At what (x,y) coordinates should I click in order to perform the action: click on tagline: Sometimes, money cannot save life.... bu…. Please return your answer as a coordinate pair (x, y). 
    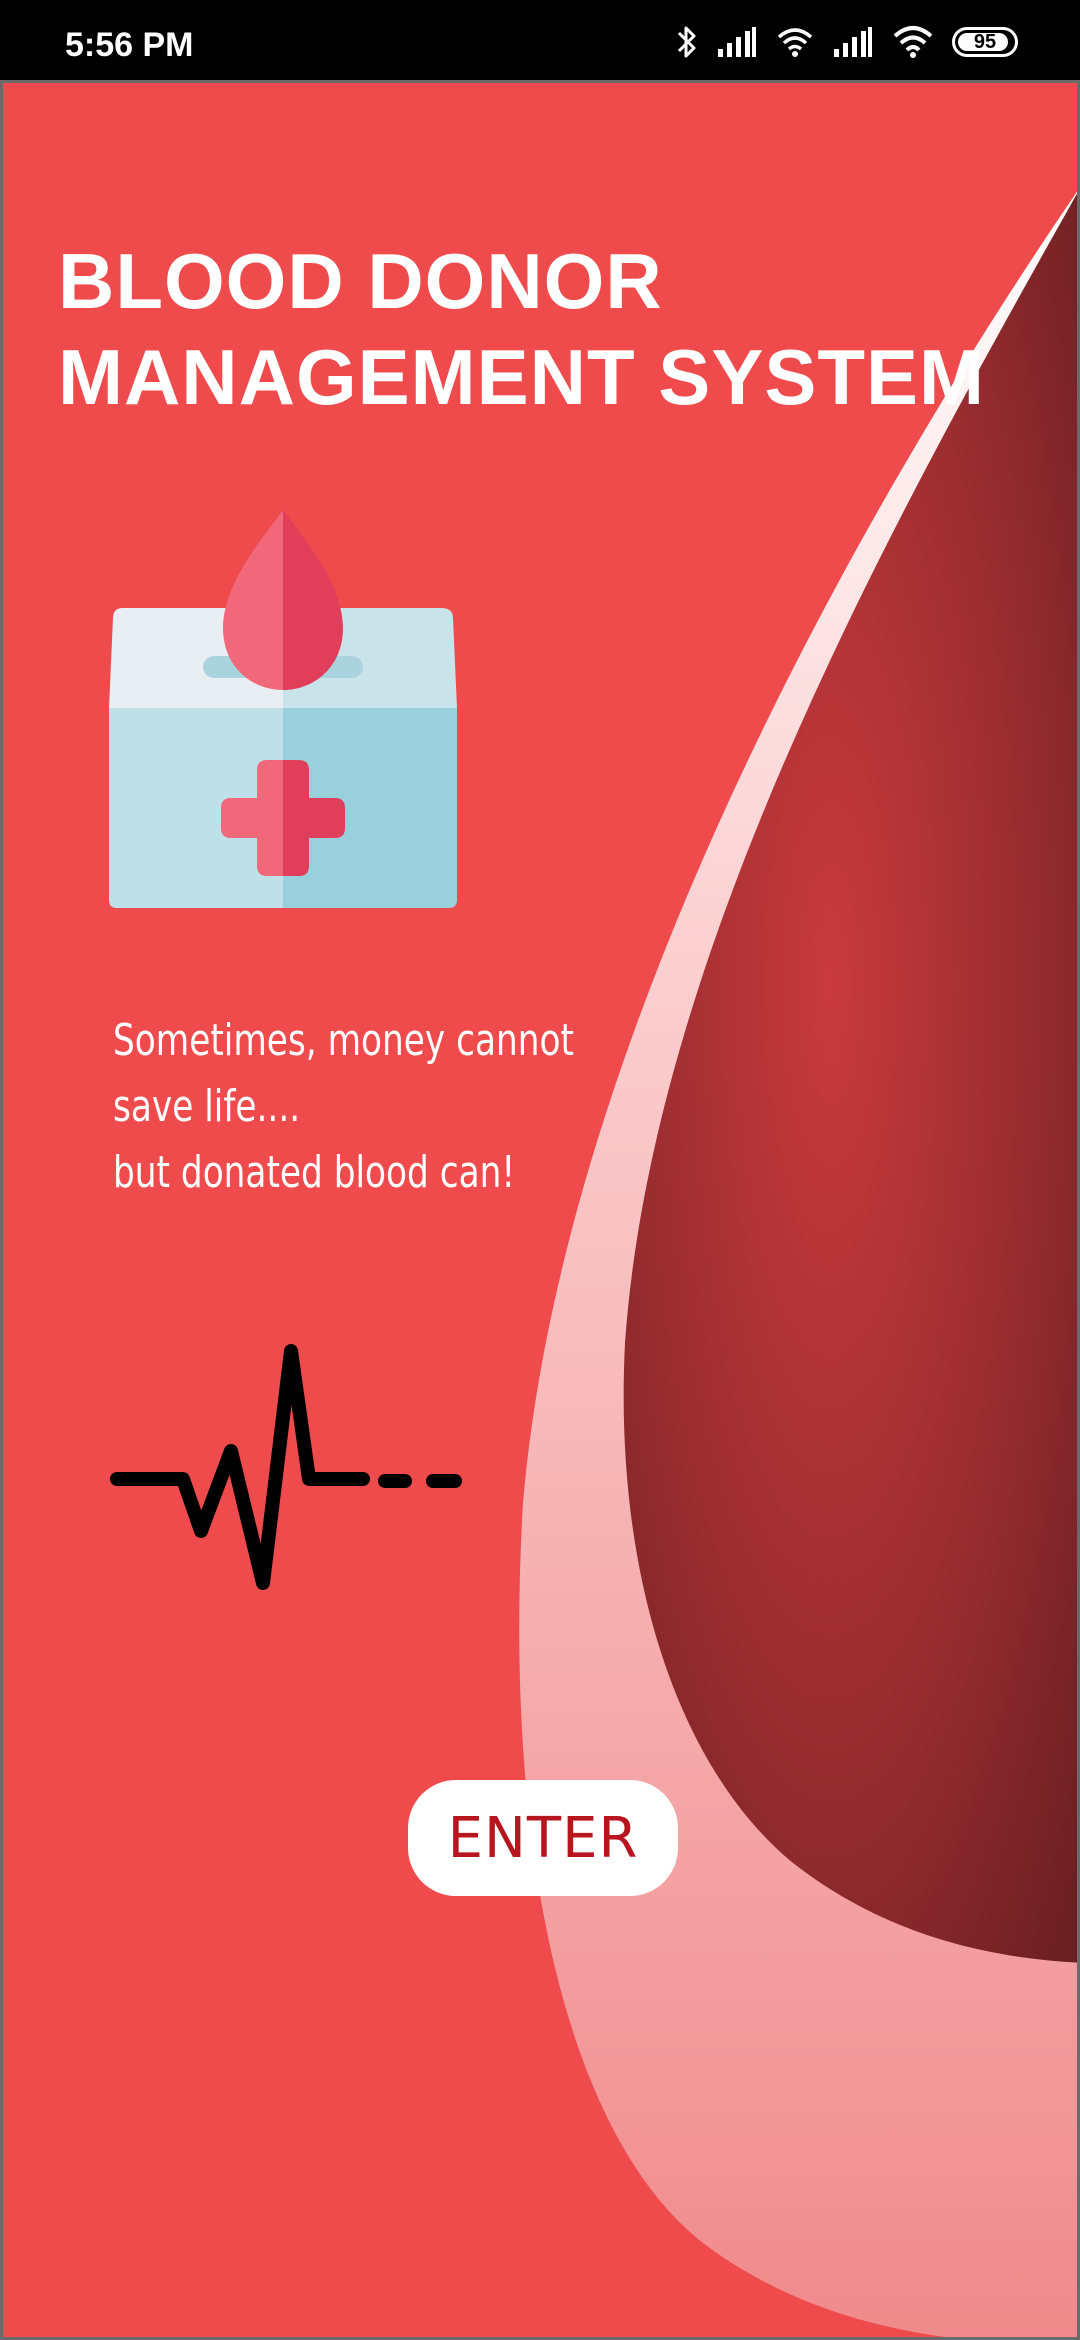
    Looking at the image, I should click on (343, 1107).